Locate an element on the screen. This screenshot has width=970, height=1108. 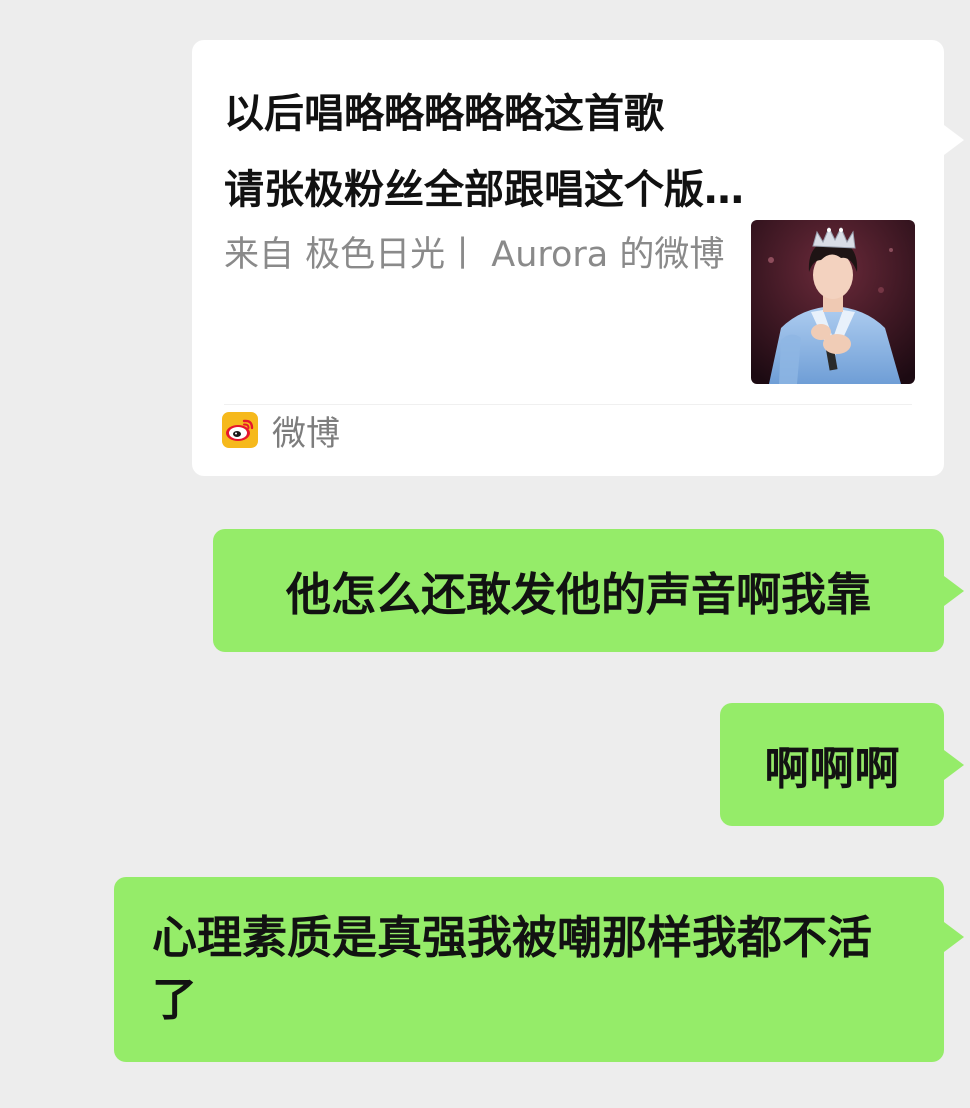
sent-message-bubble: 心理素质是真强我被嘲那样我都不活了 is located at coordinates (539, 969).